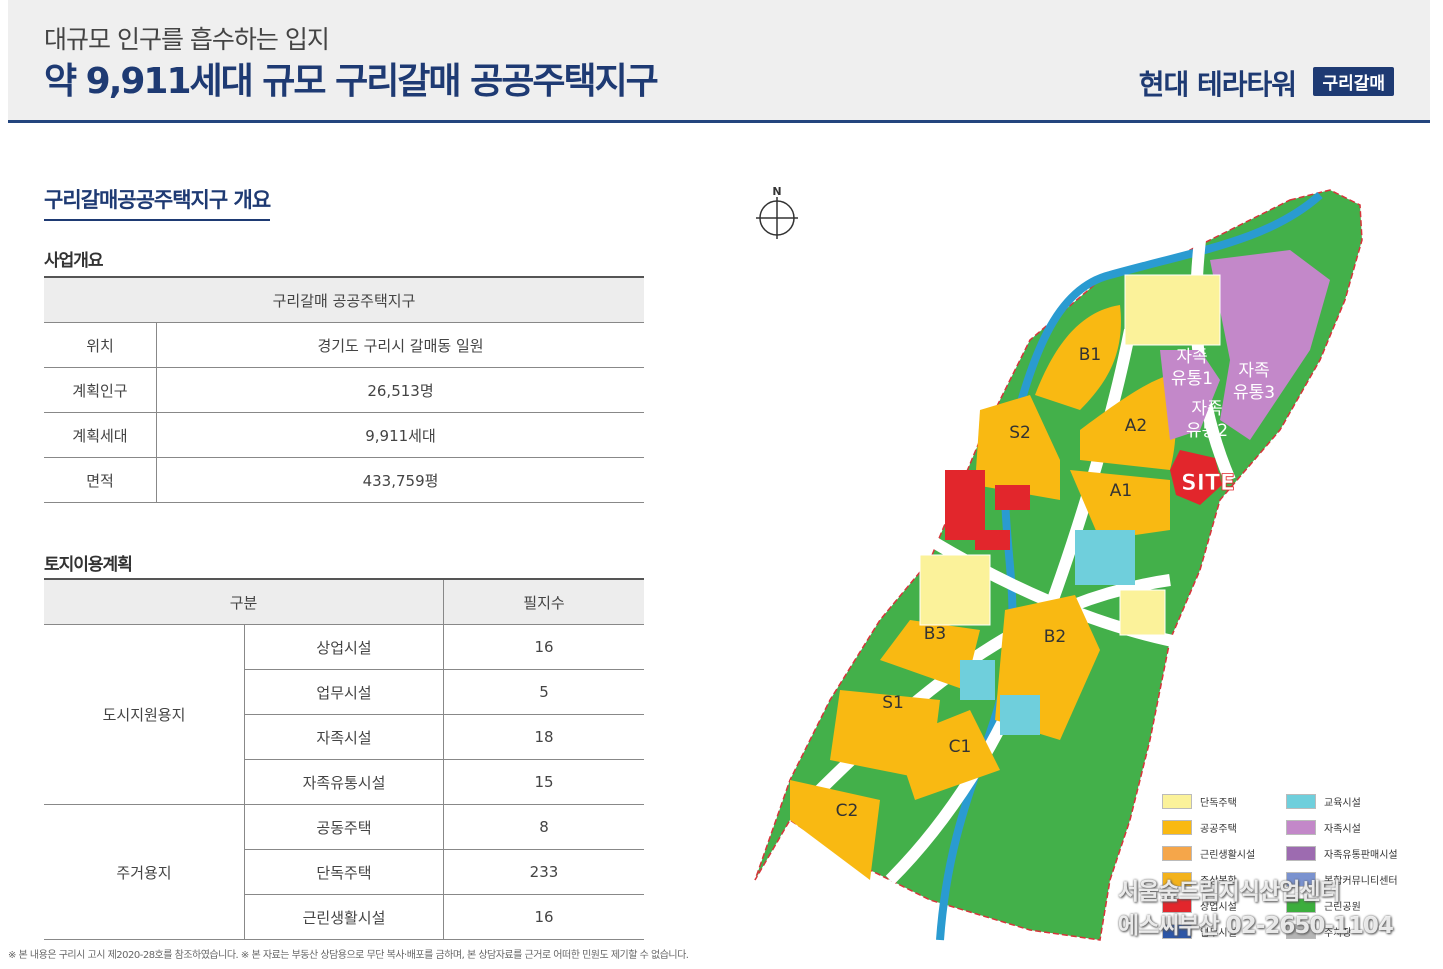 Image resolution: width=1443 pixels, height=969 pixels. I want to click on label-s1: S1, so click(893, 703).